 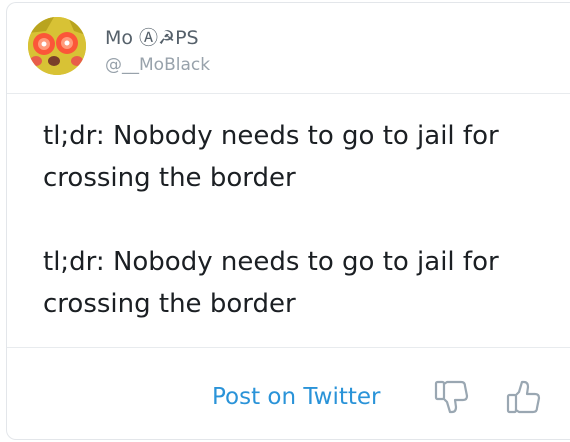 I want to click on avatar-image, so click(x=57, y=46).